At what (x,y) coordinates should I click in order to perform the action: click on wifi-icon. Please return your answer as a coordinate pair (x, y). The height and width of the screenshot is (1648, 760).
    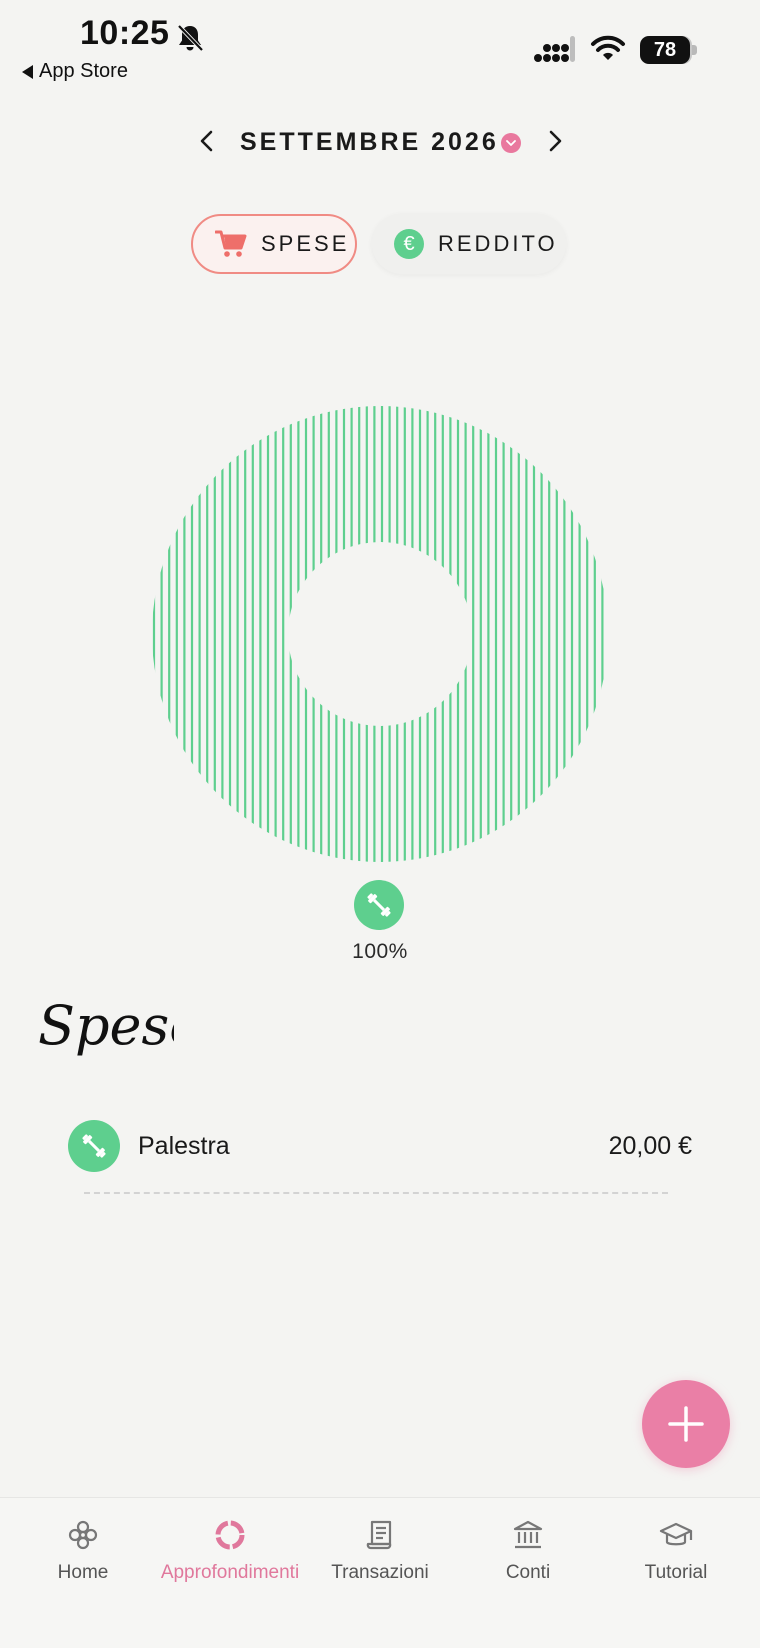
    Looking at the image, I should click on (608, 47).